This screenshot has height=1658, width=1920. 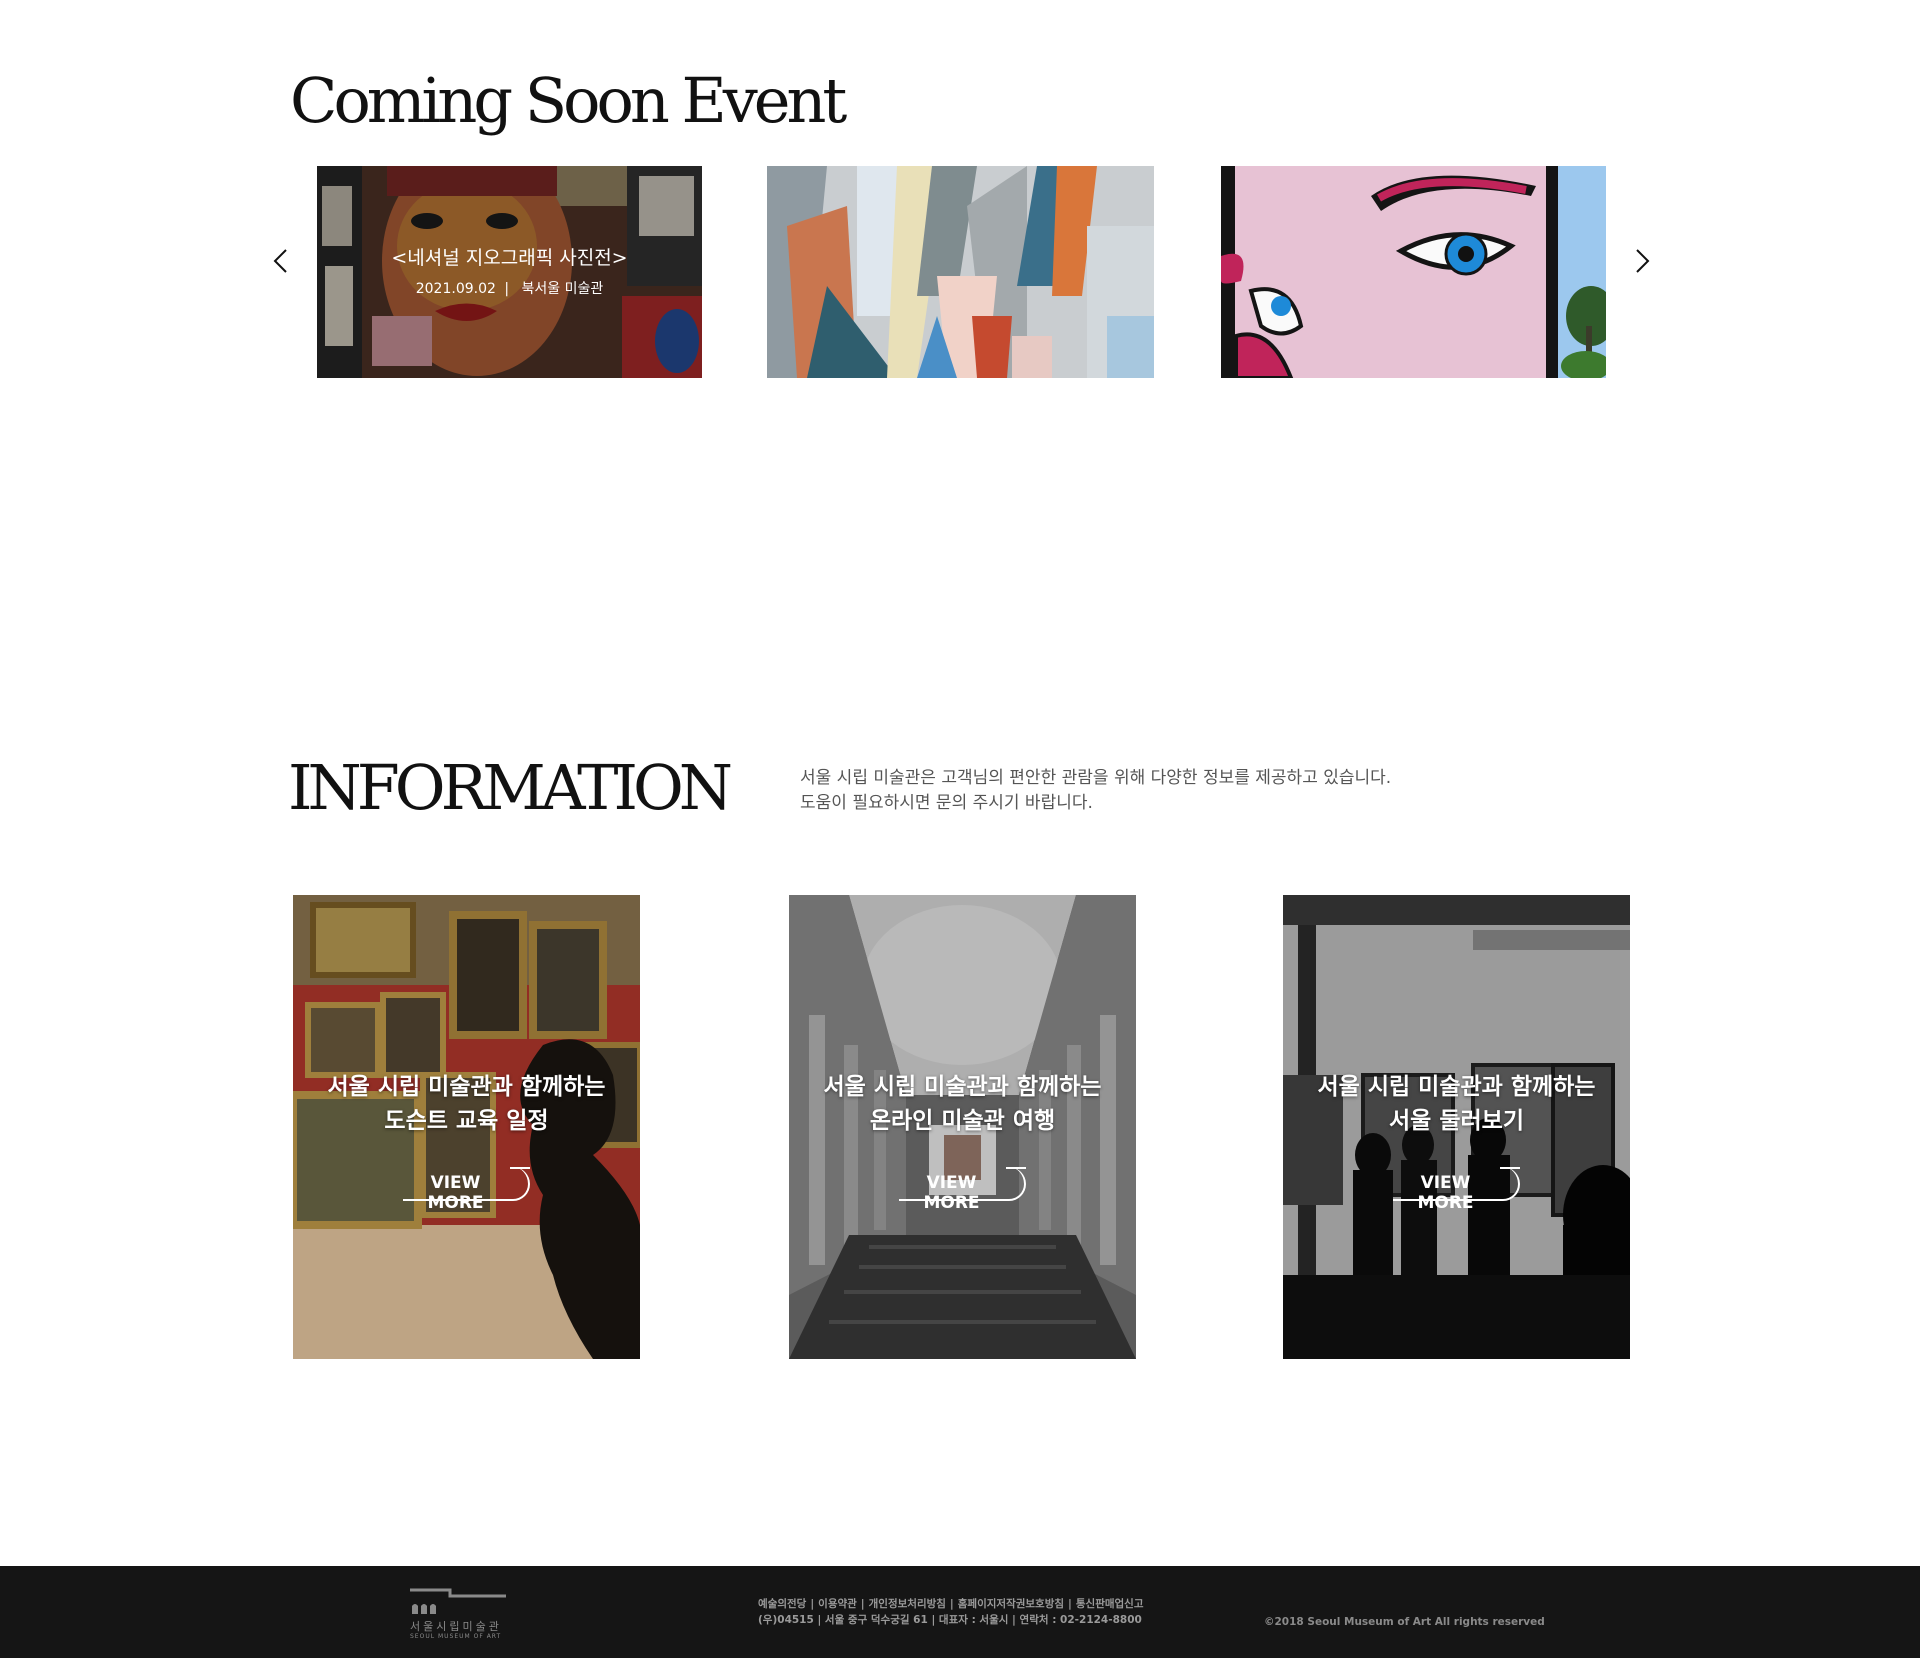 What do you see at coordinates (458, 1601) in the screenshot?
I see `museum-logo-icon` at bounding box center [458, 1601].